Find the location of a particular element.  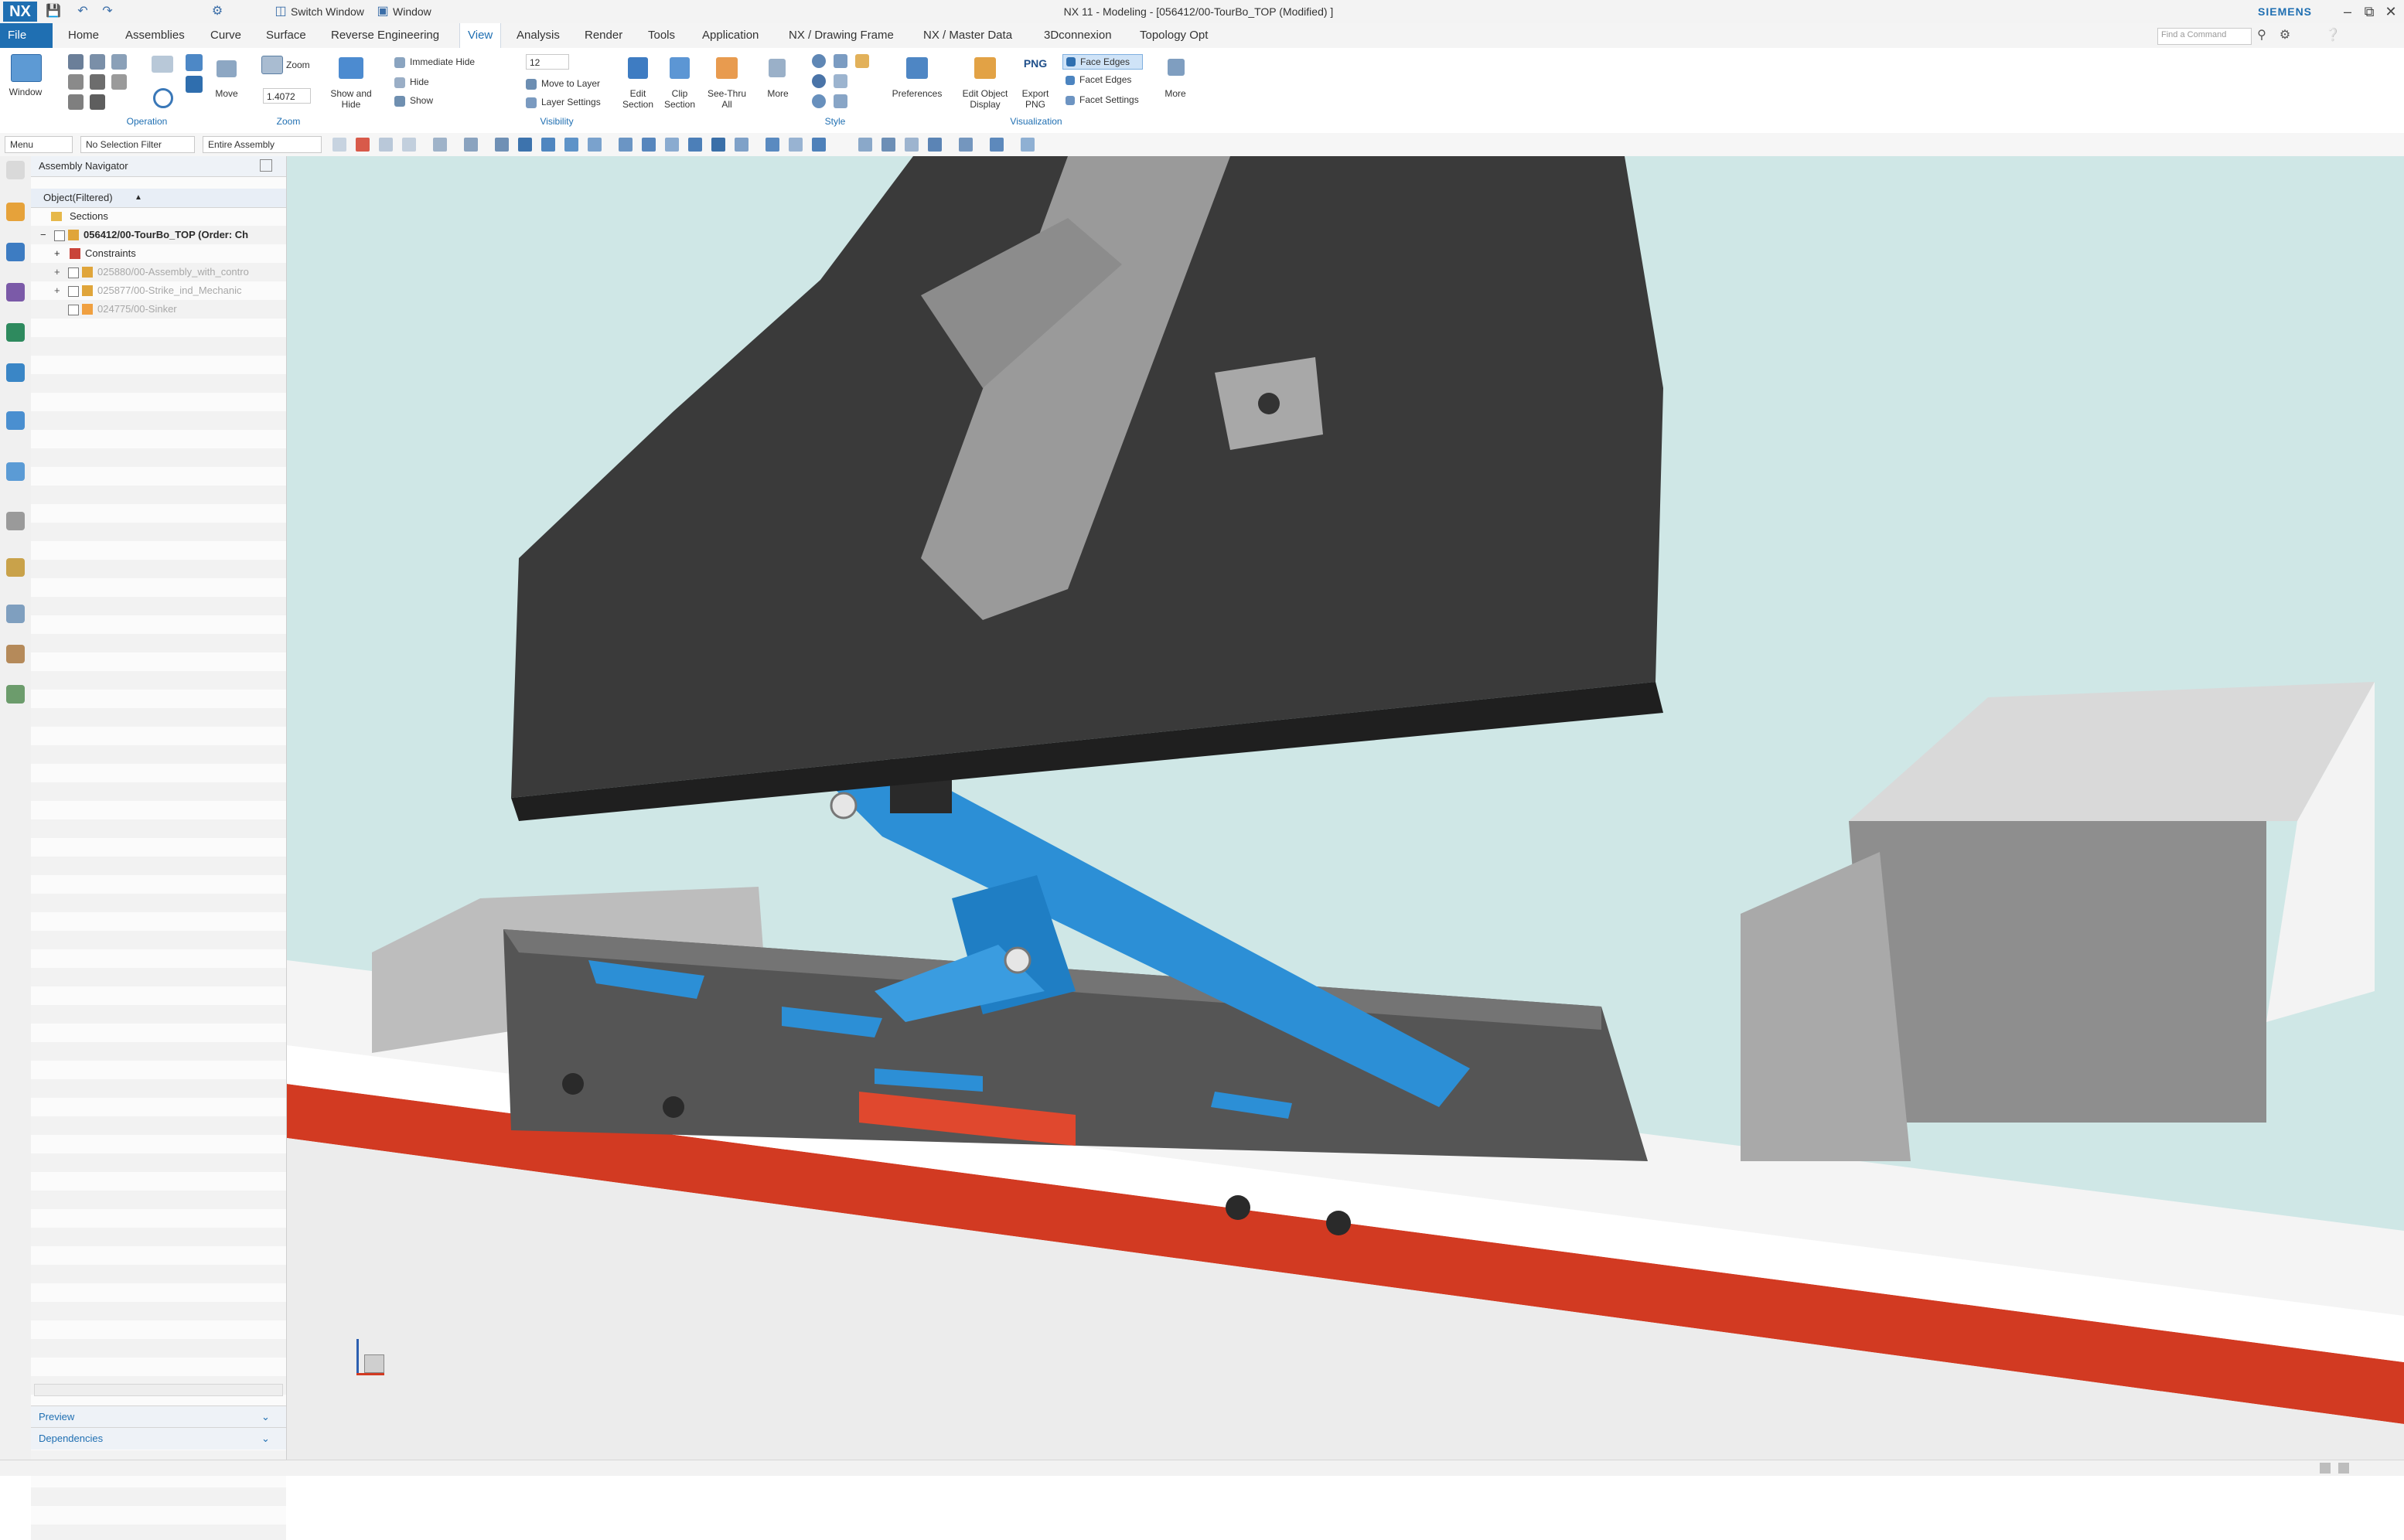

edit-section-icon is located at coordinates (638, 68).